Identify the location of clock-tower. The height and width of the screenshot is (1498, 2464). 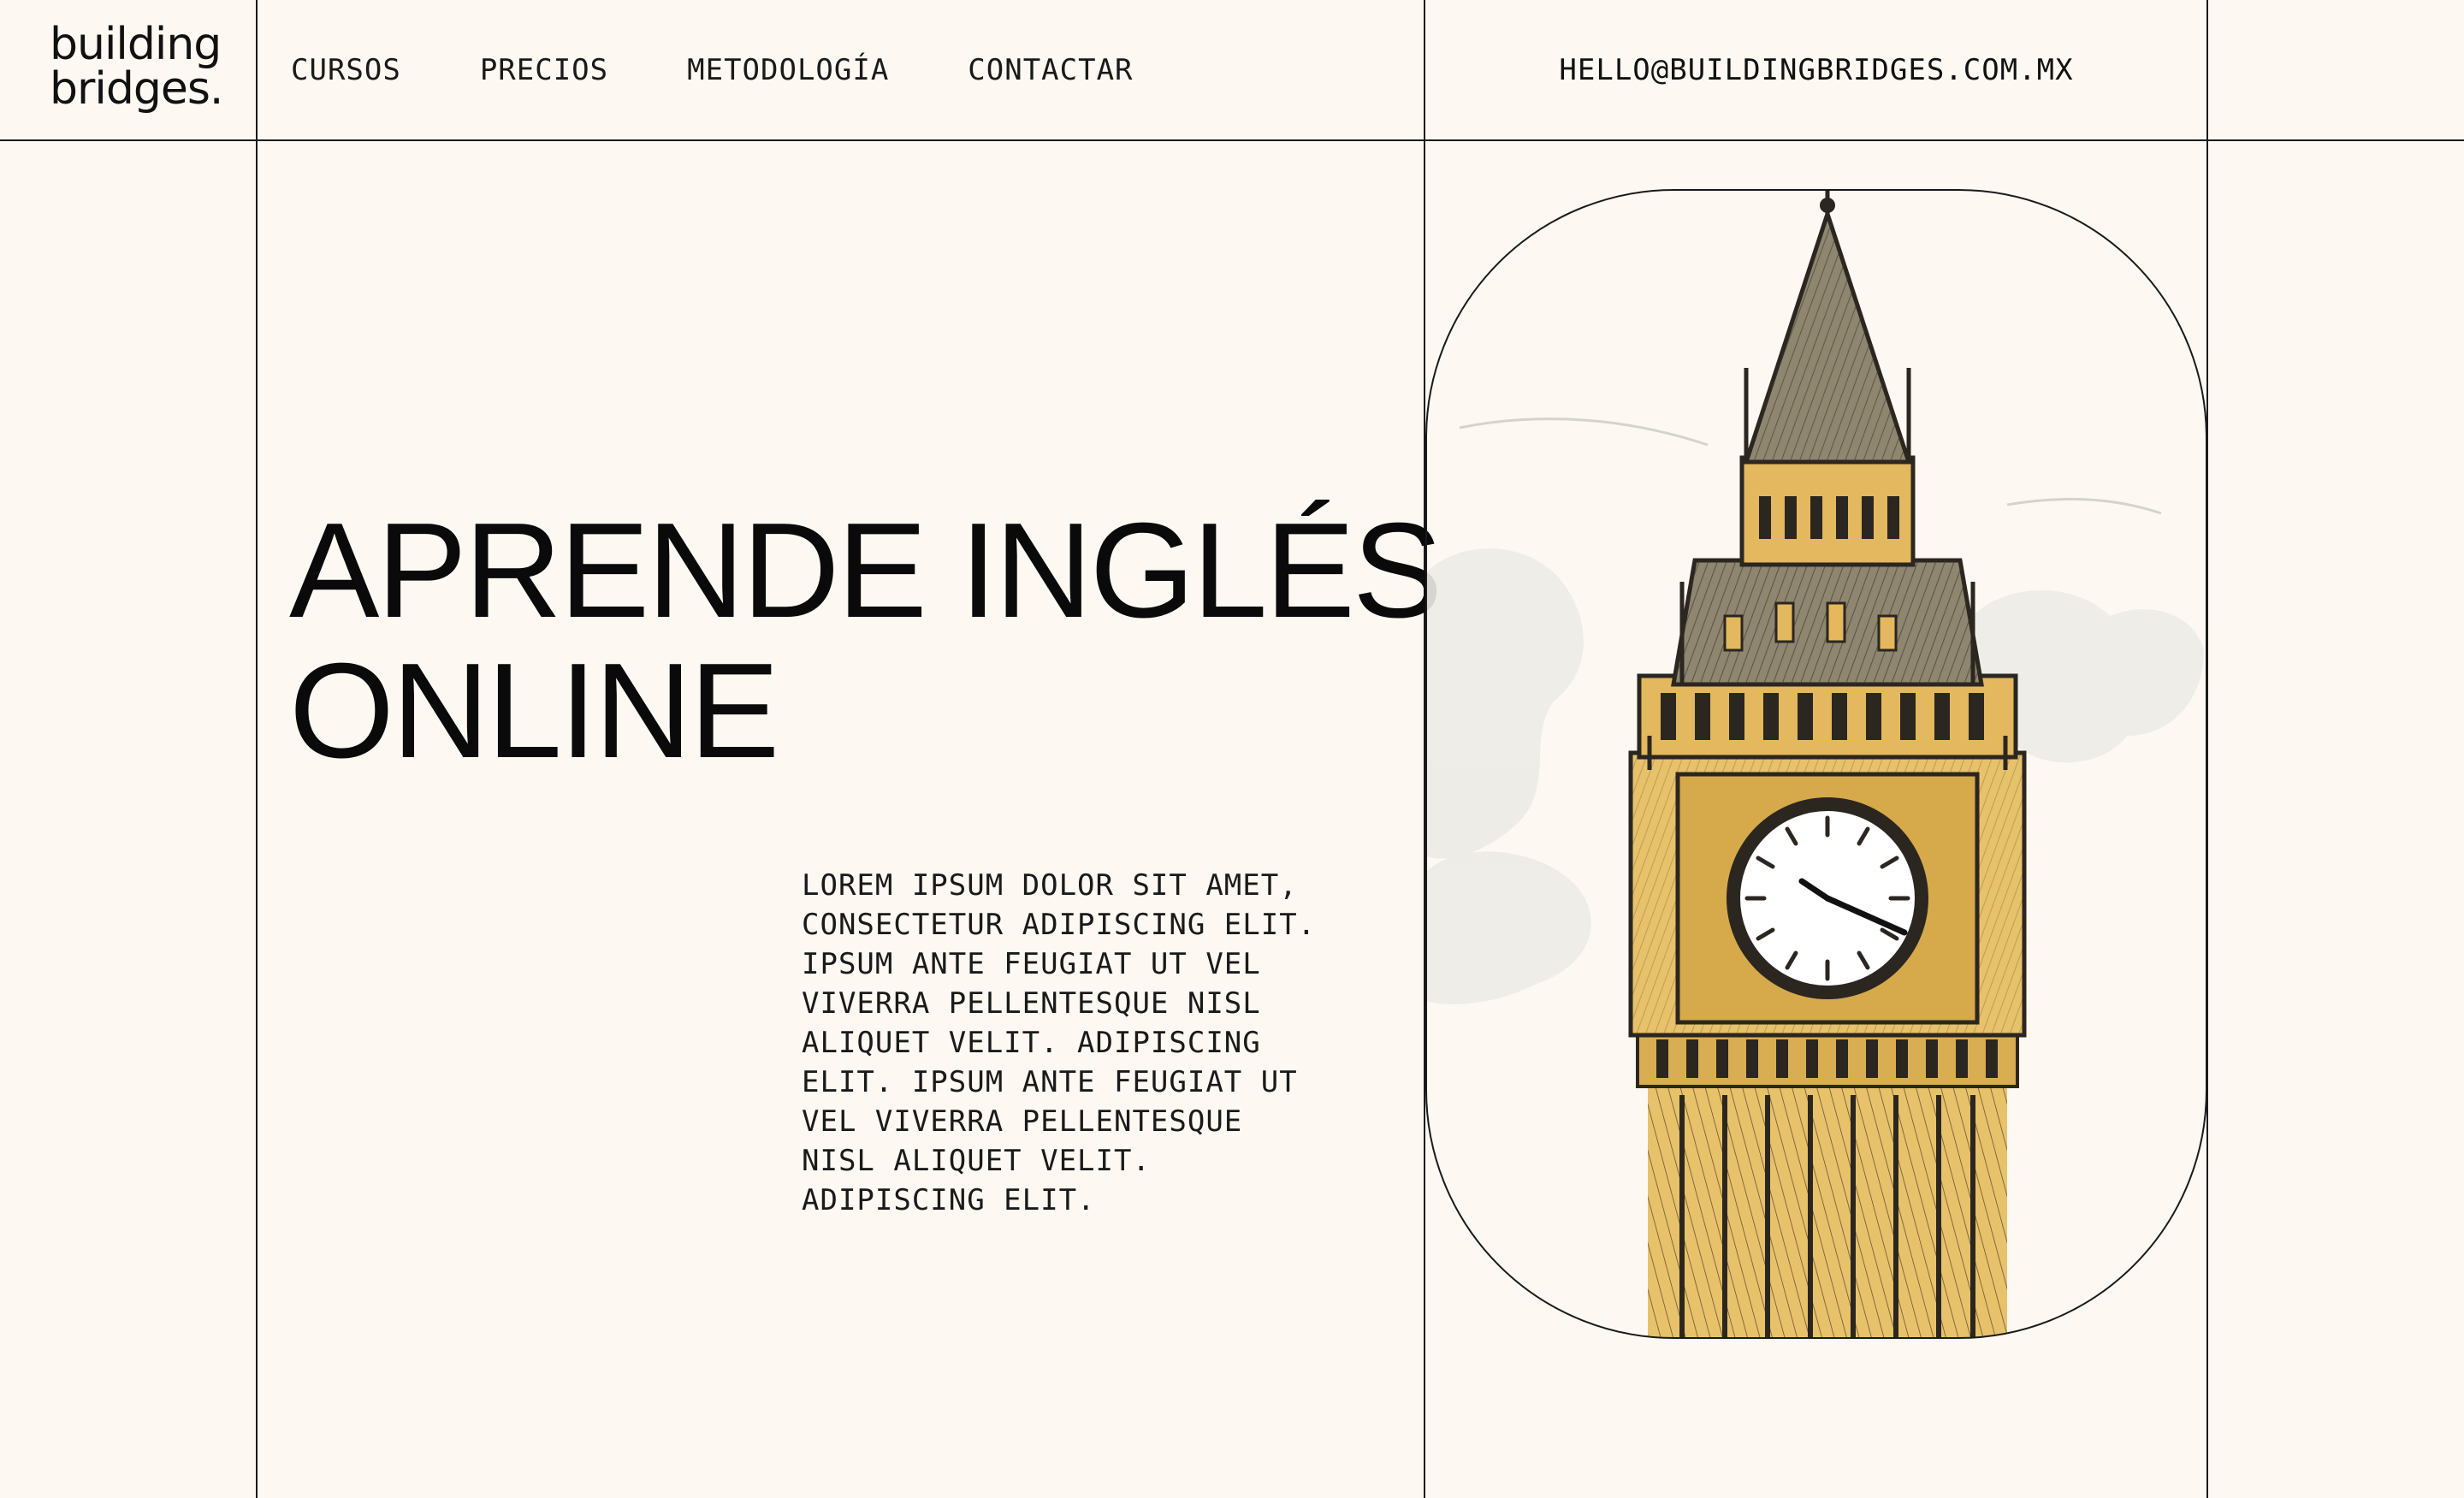
(1827, 764).